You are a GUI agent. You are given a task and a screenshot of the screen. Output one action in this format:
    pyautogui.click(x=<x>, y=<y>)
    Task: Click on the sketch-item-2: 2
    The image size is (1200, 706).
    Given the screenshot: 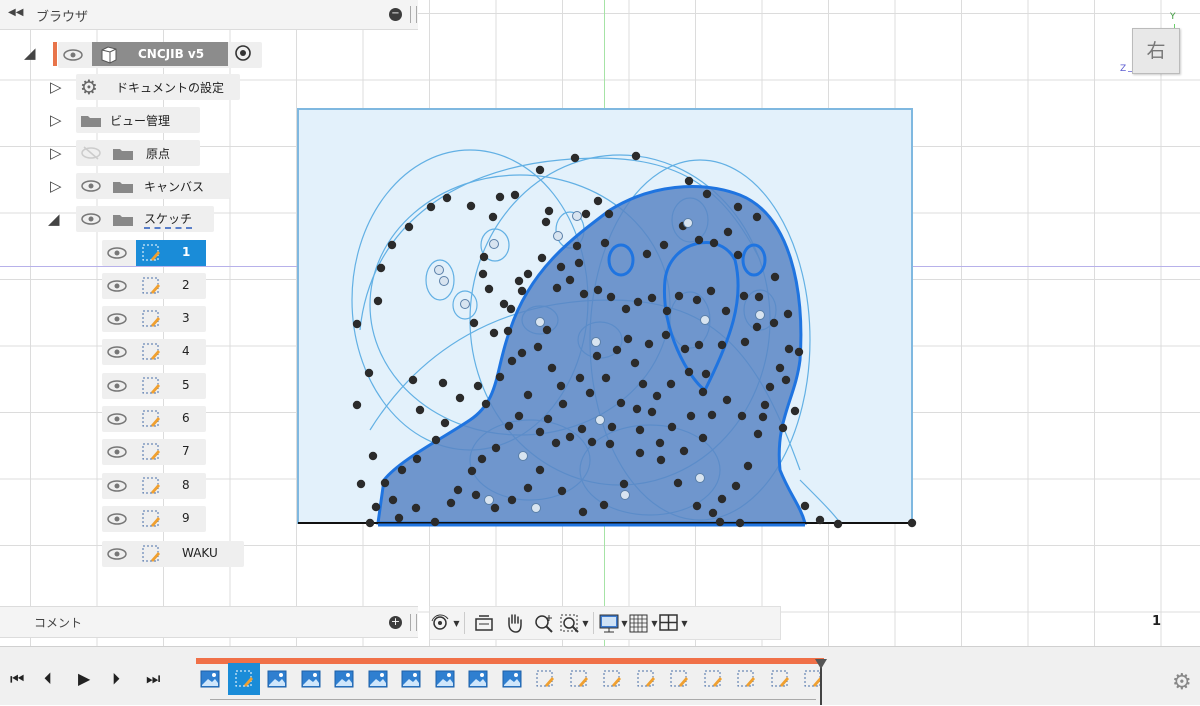 What is the action you would take?
    pyautogui.click(x=154, y=286)
    